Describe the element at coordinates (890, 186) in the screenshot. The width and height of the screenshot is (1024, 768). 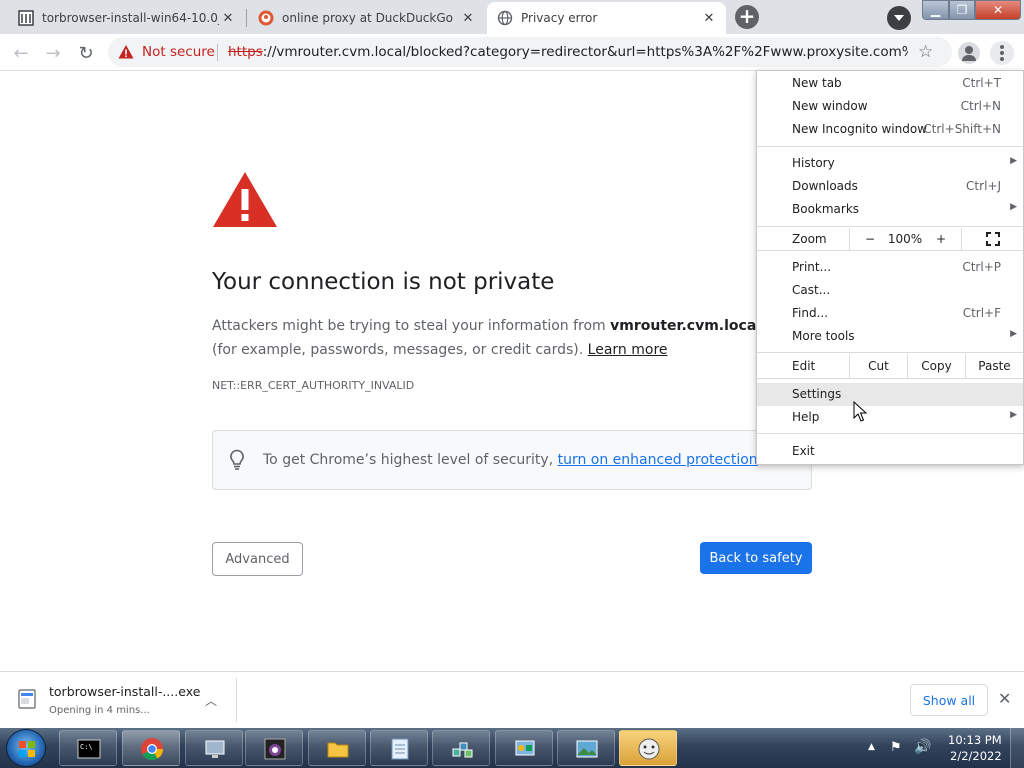
I see `menu-item-downloads: Downloads Ctrl+J` at that location.